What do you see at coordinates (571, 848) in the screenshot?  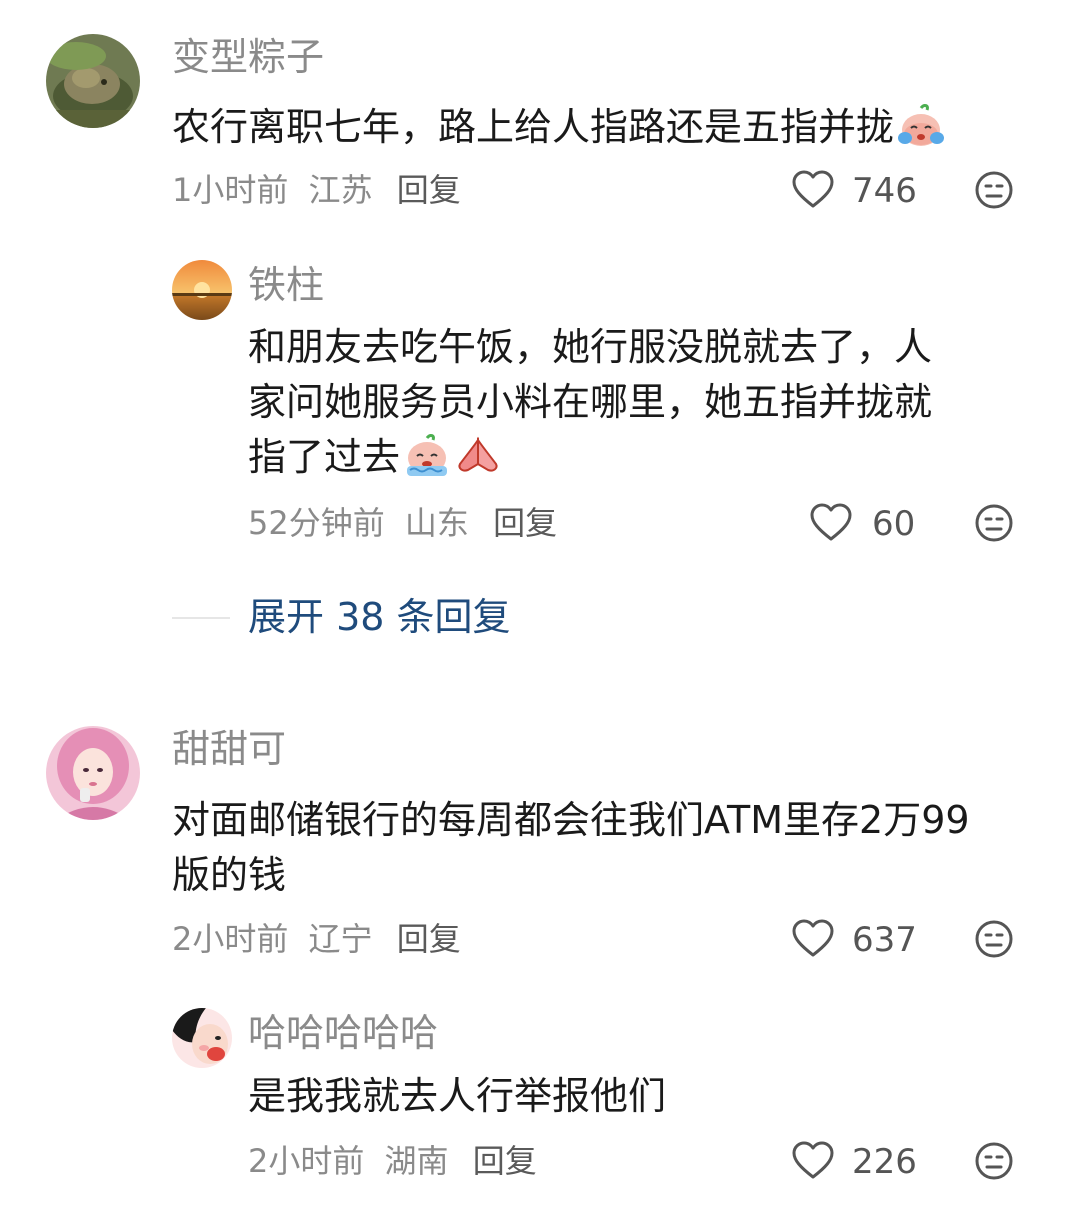 I see `comment-text: 对面邮储银行的每周都会往我们ATM里存2万99 版的钱` at bounding box center [571, 848].